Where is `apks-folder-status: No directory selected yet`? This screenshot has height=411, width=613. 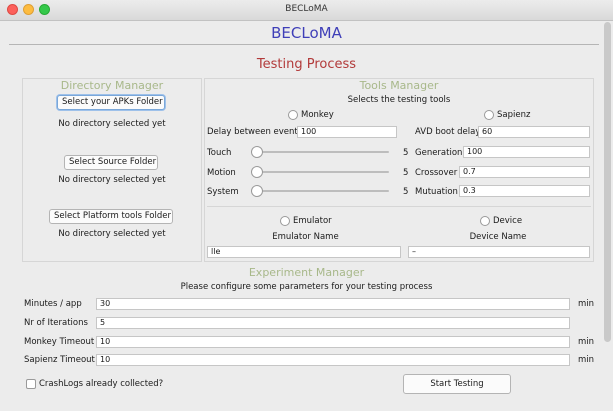
apks-folder-status: No directory selected yet is located at coordinates (112, 124).